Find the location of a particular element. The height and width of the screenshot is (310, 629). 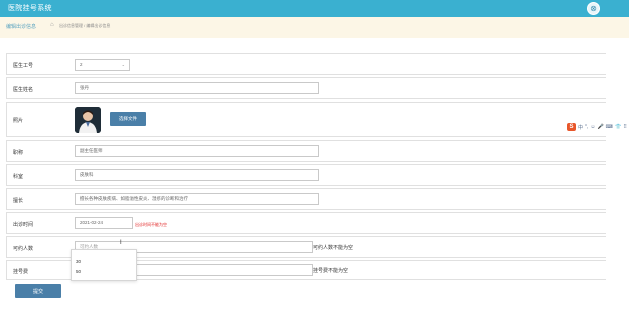

breadcrumb-path: 出诊信息管理 / 编辑出诊信息 is located at coordinates (85, 25).